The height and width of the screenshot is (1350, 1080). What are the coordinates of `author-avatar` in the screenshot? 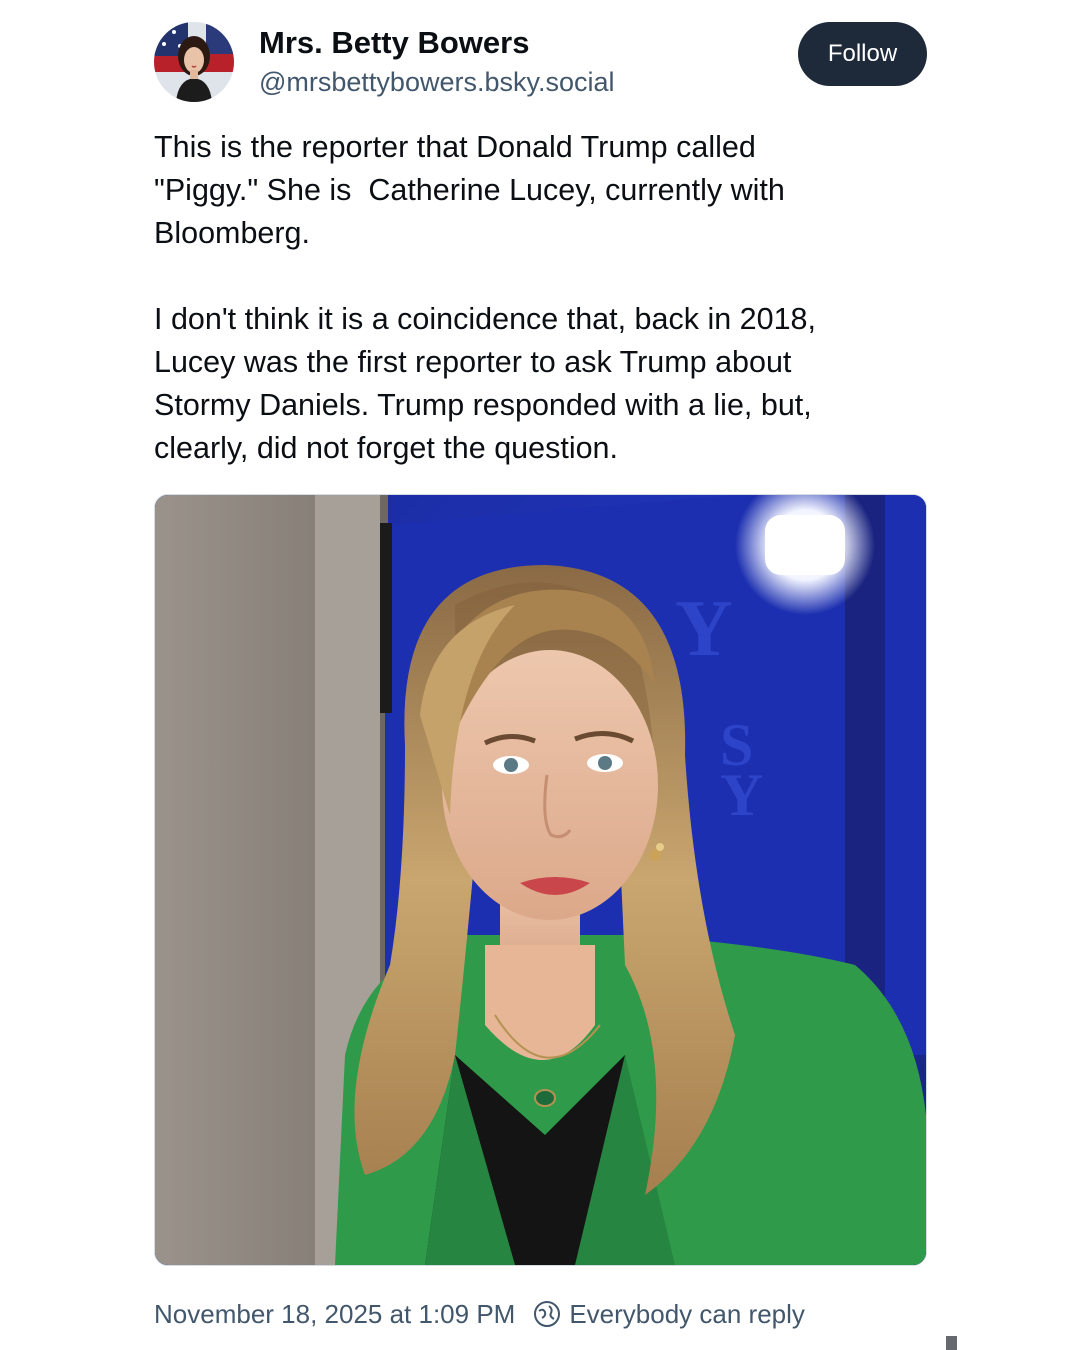 It's located at (194, 62).